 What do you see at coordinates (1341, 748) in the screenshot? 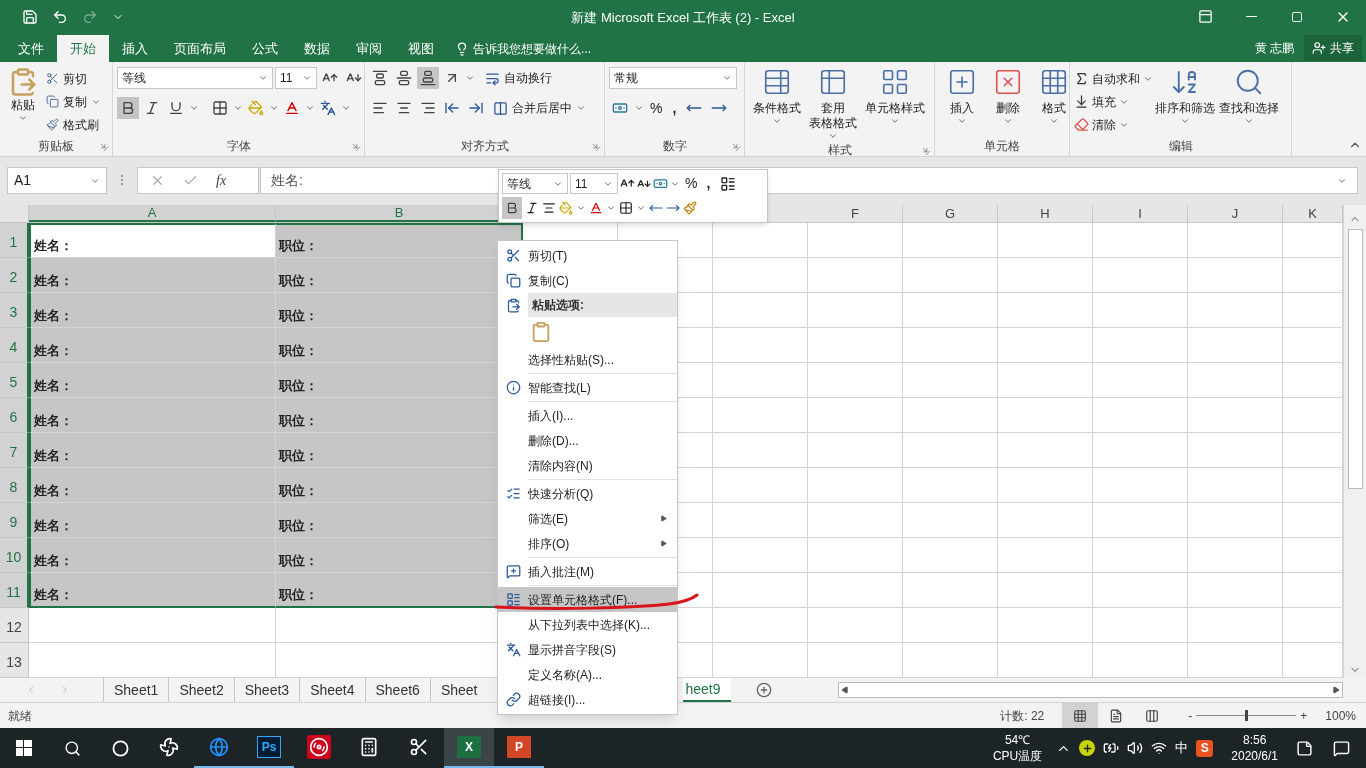
I see `notification-icon` at bounding box center [1341, 748].